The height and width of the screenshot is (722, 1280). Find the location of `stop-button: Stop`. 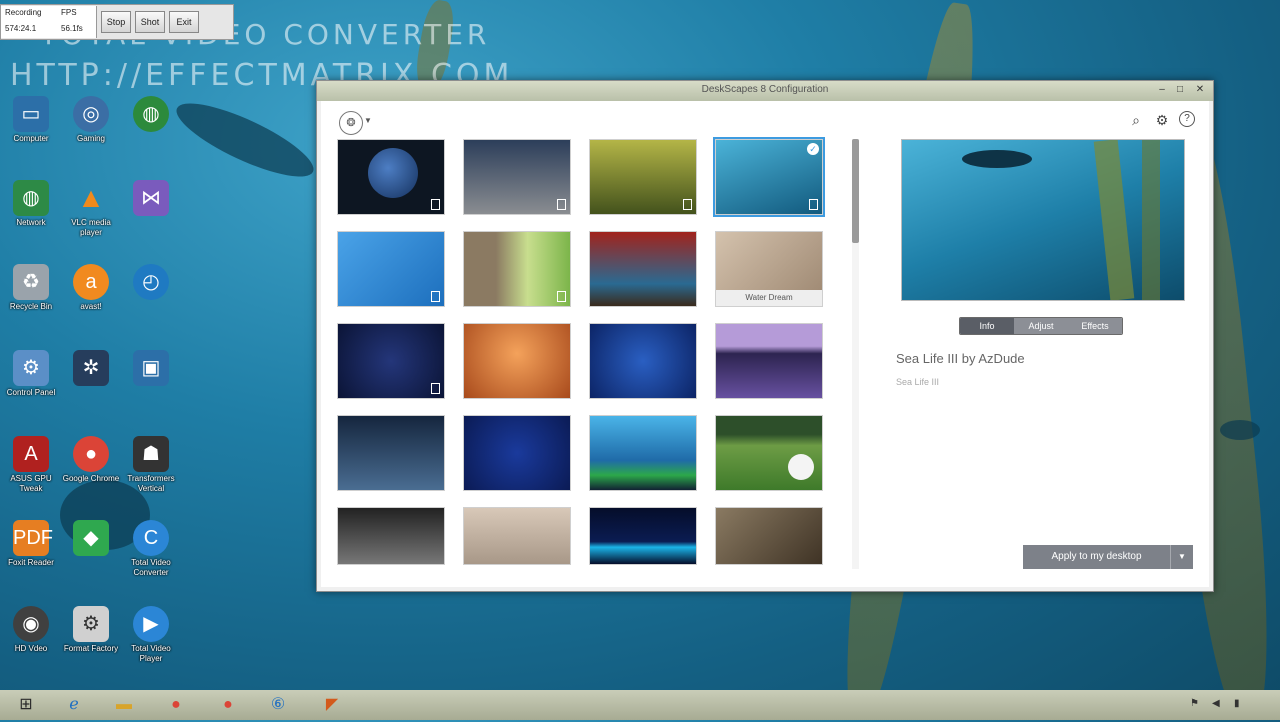

stop-button: Stop is located at coordinates (116, 22).